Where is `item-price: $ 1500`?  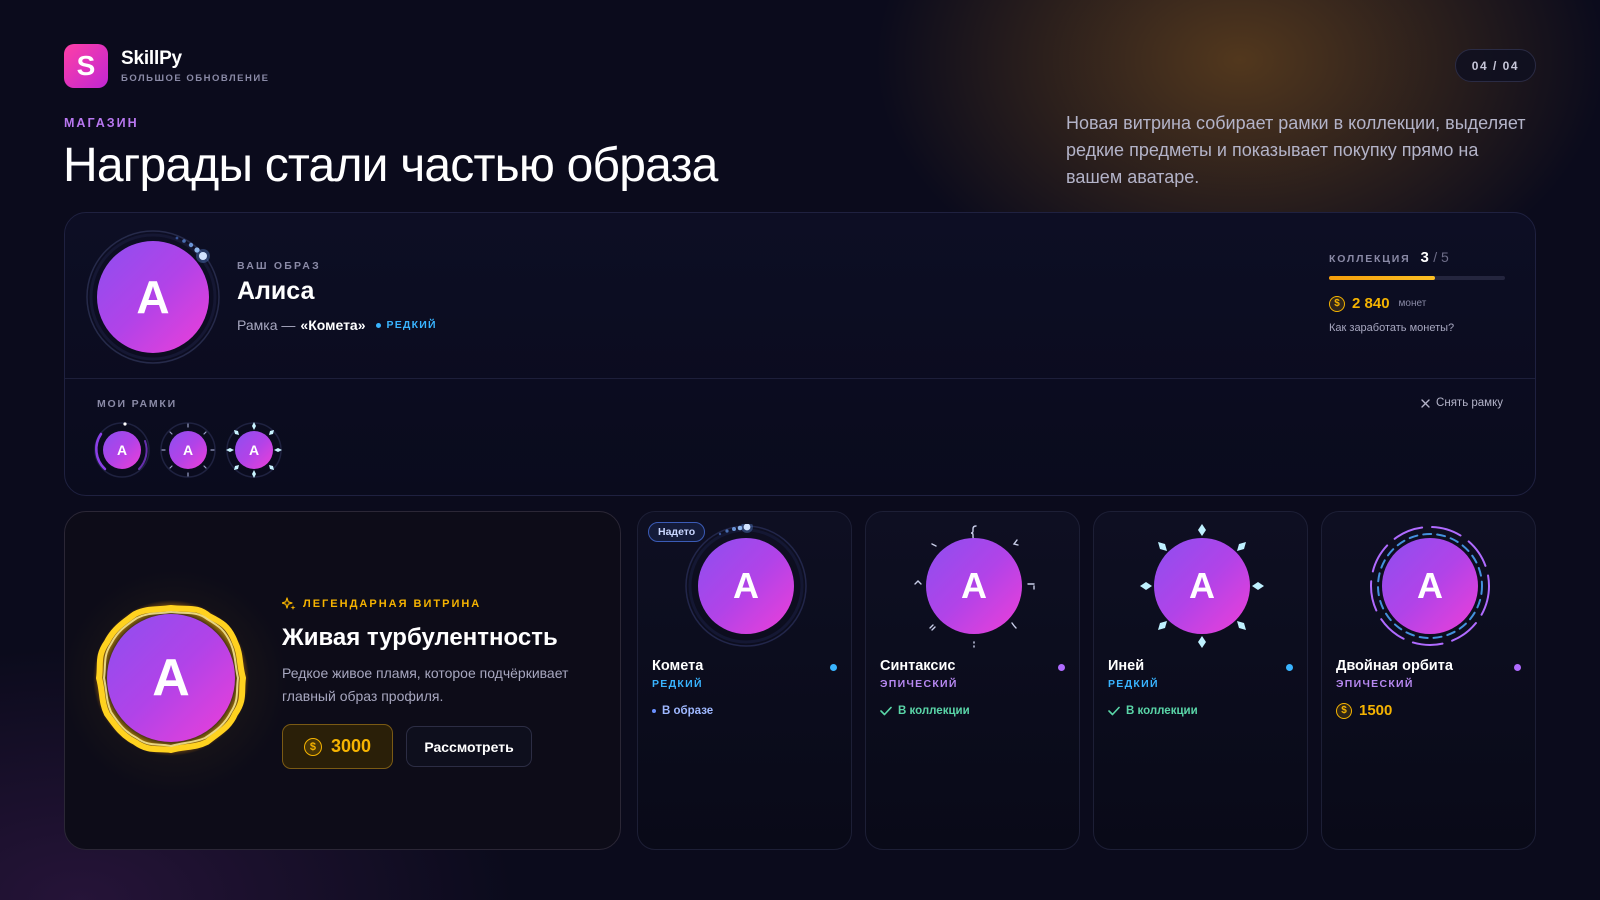
item-price: $ 1500 is located at coordinates (1364, 710).